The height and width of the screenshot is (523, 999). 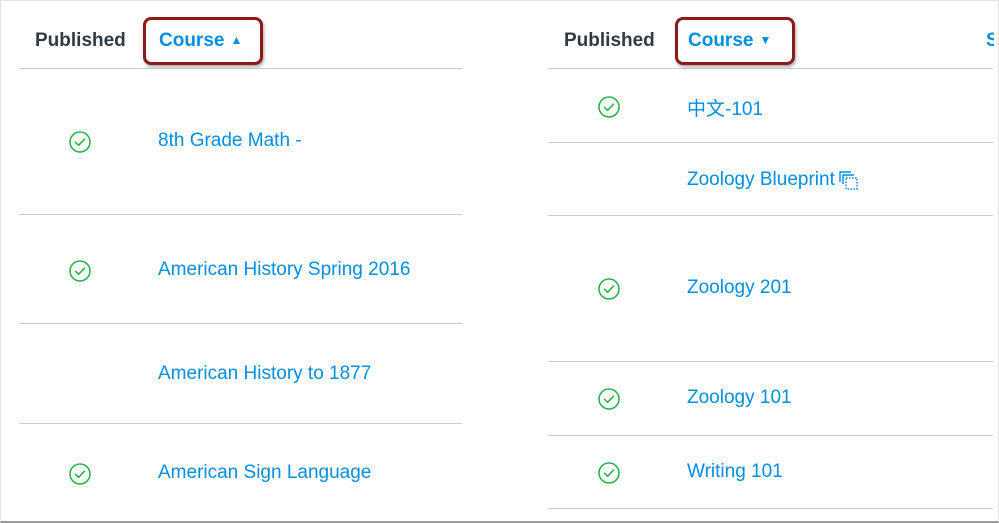 I want to click on course-link: Writing 101, so click(x=735, y=472).